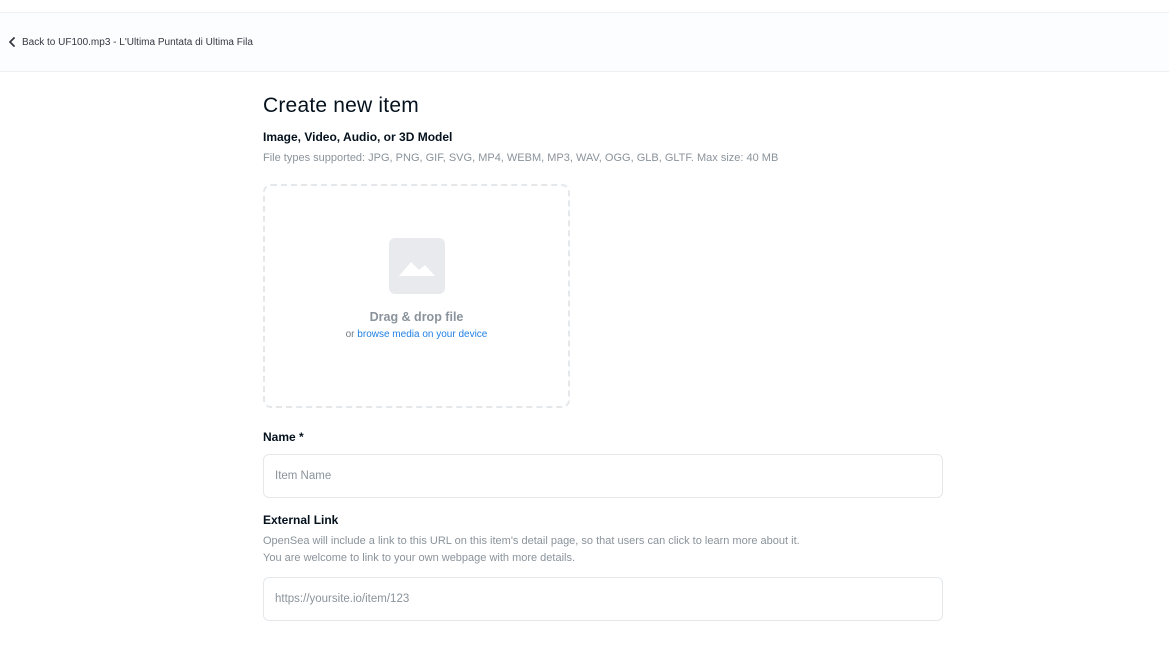 Image resolution: width=1169 pixels, height=646 pixels. What do you see at coordinates (341, 105) in the screenshot?
I see `page-title: Create new item` at bounding box center [341, 105].